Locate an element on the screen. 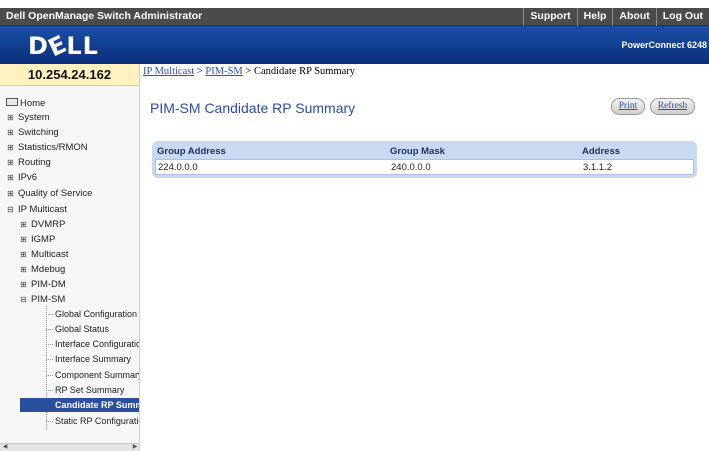  sidebar-item-dvmrp: ⊞ DVMRP is located at coordinates (42, 224).